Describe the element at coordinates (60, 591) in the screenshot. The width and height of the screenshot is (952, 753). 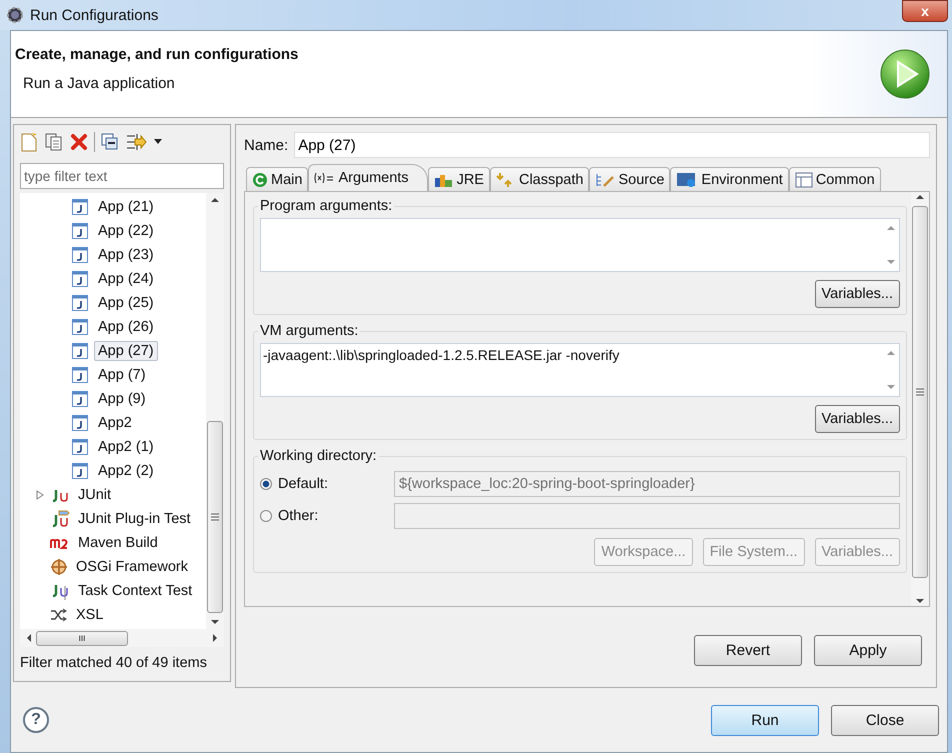
I see `task-test-icon` at that location.